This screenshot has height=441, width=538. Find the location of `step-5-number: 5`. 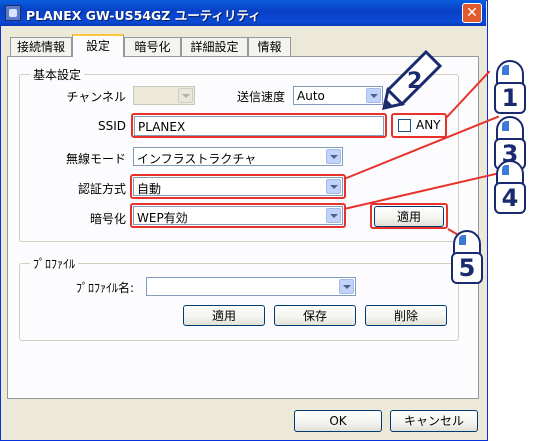

step-5-number: 5 is located at coordinates (467, 268).